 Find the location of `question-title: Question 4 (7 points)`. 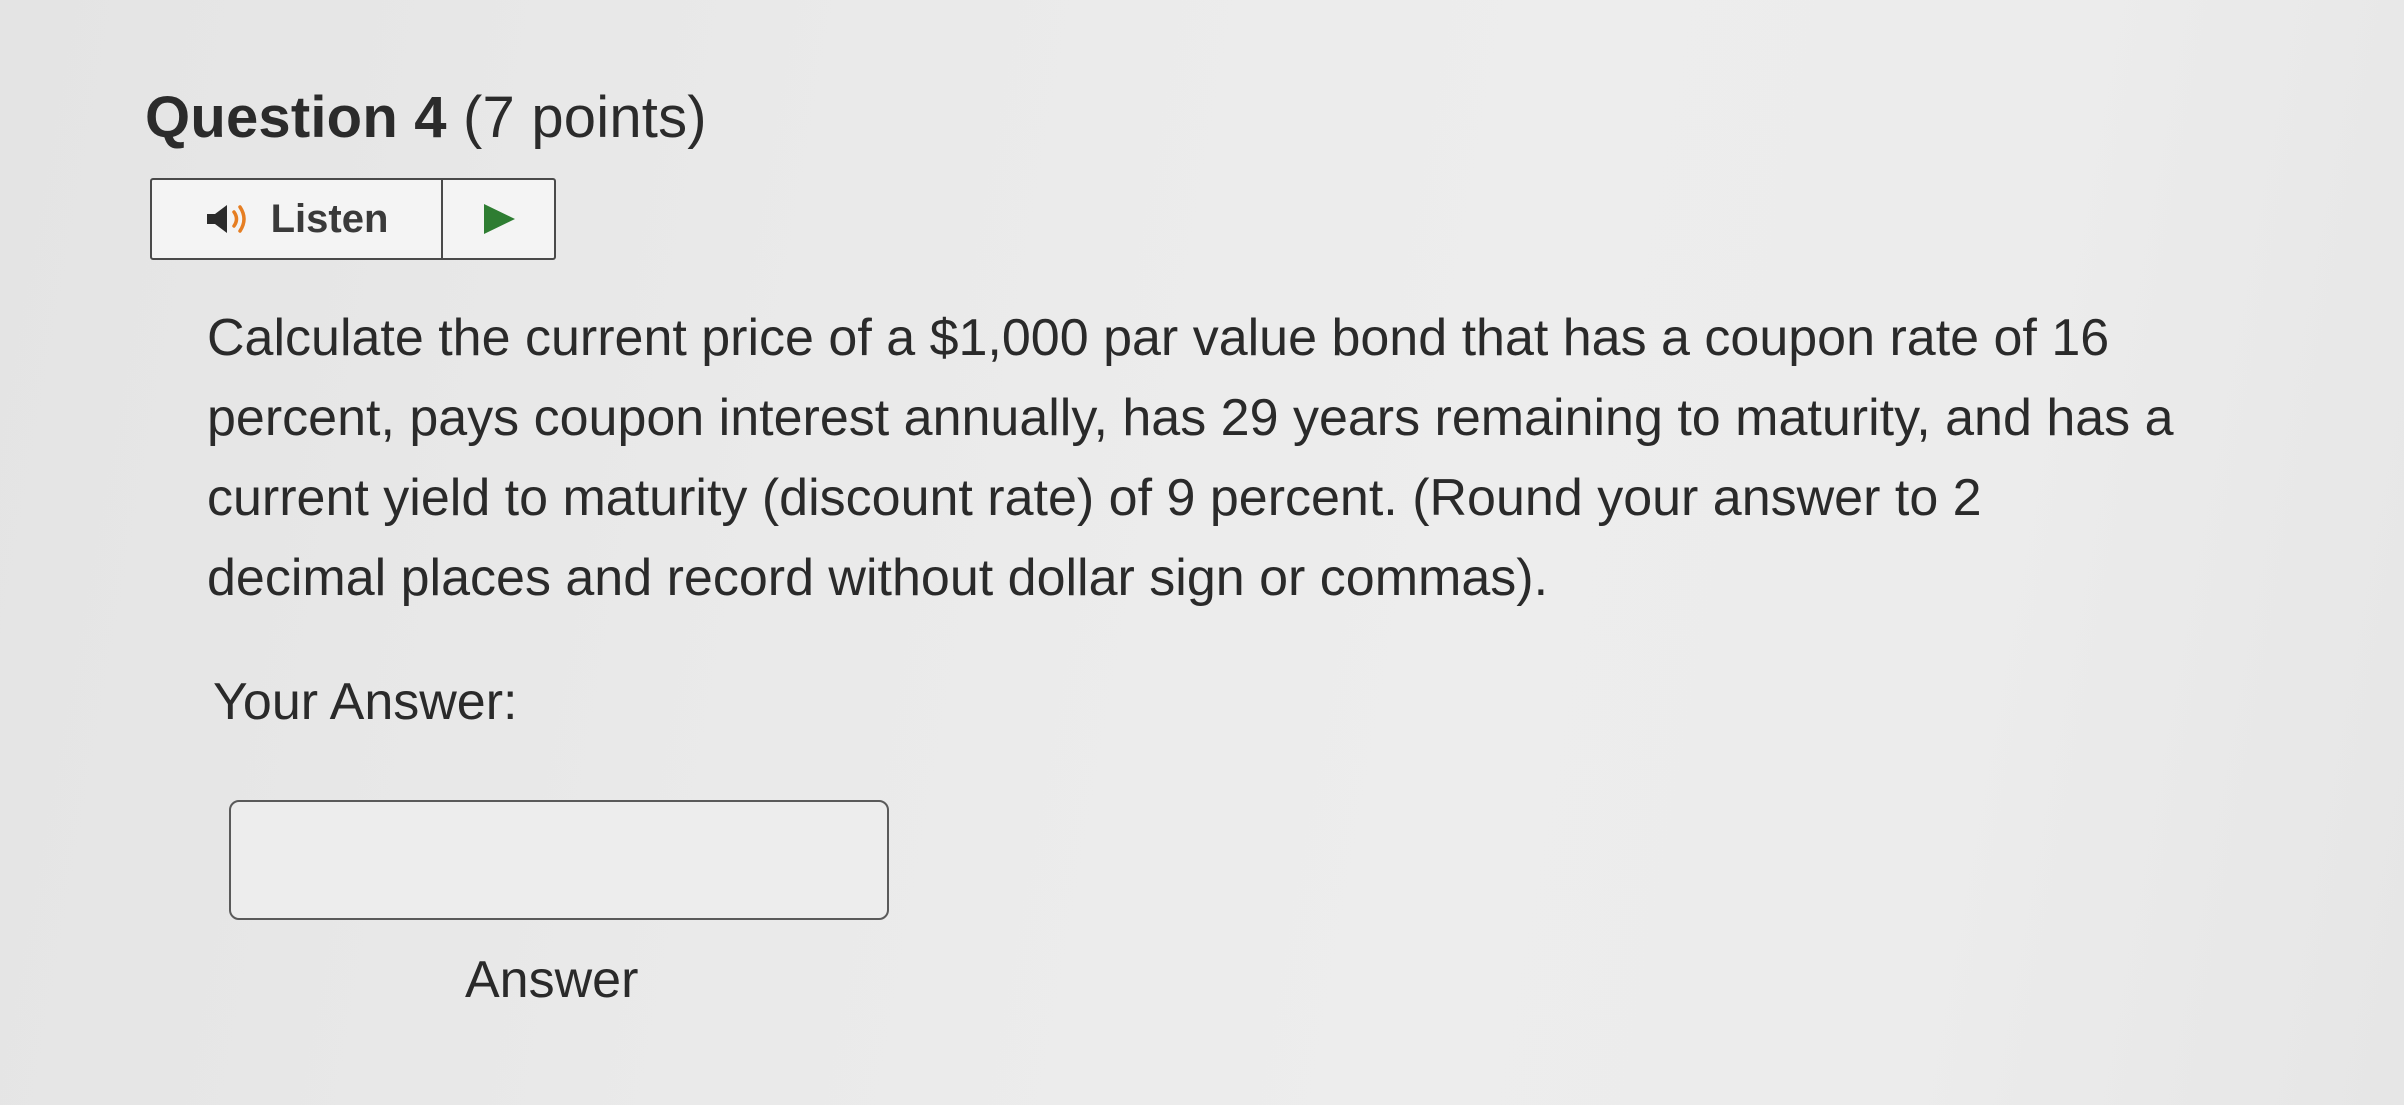

question-title: Question 4 (7 points) is located at coordinates (426, 117).